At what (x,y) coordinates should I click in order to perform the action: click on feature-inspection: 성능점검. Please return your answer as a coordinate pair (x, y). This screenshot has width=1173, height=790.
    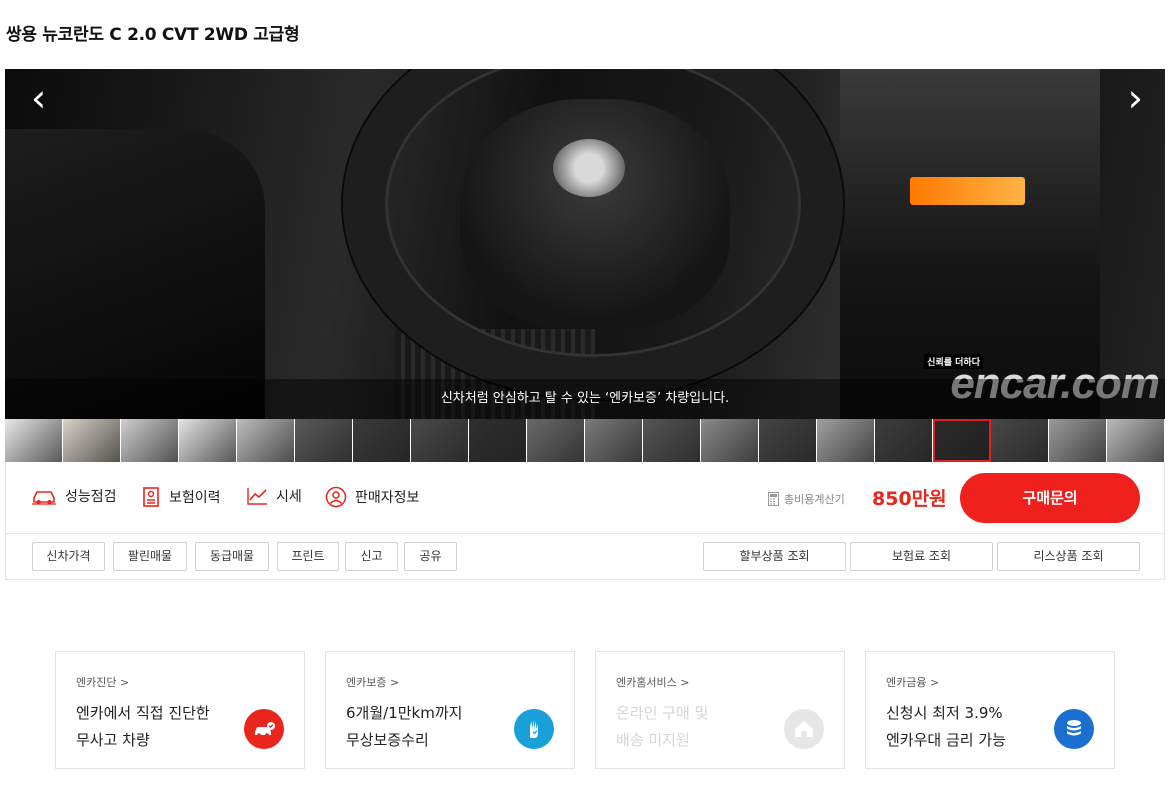
    Looking at the image, I should click on (74, 496).